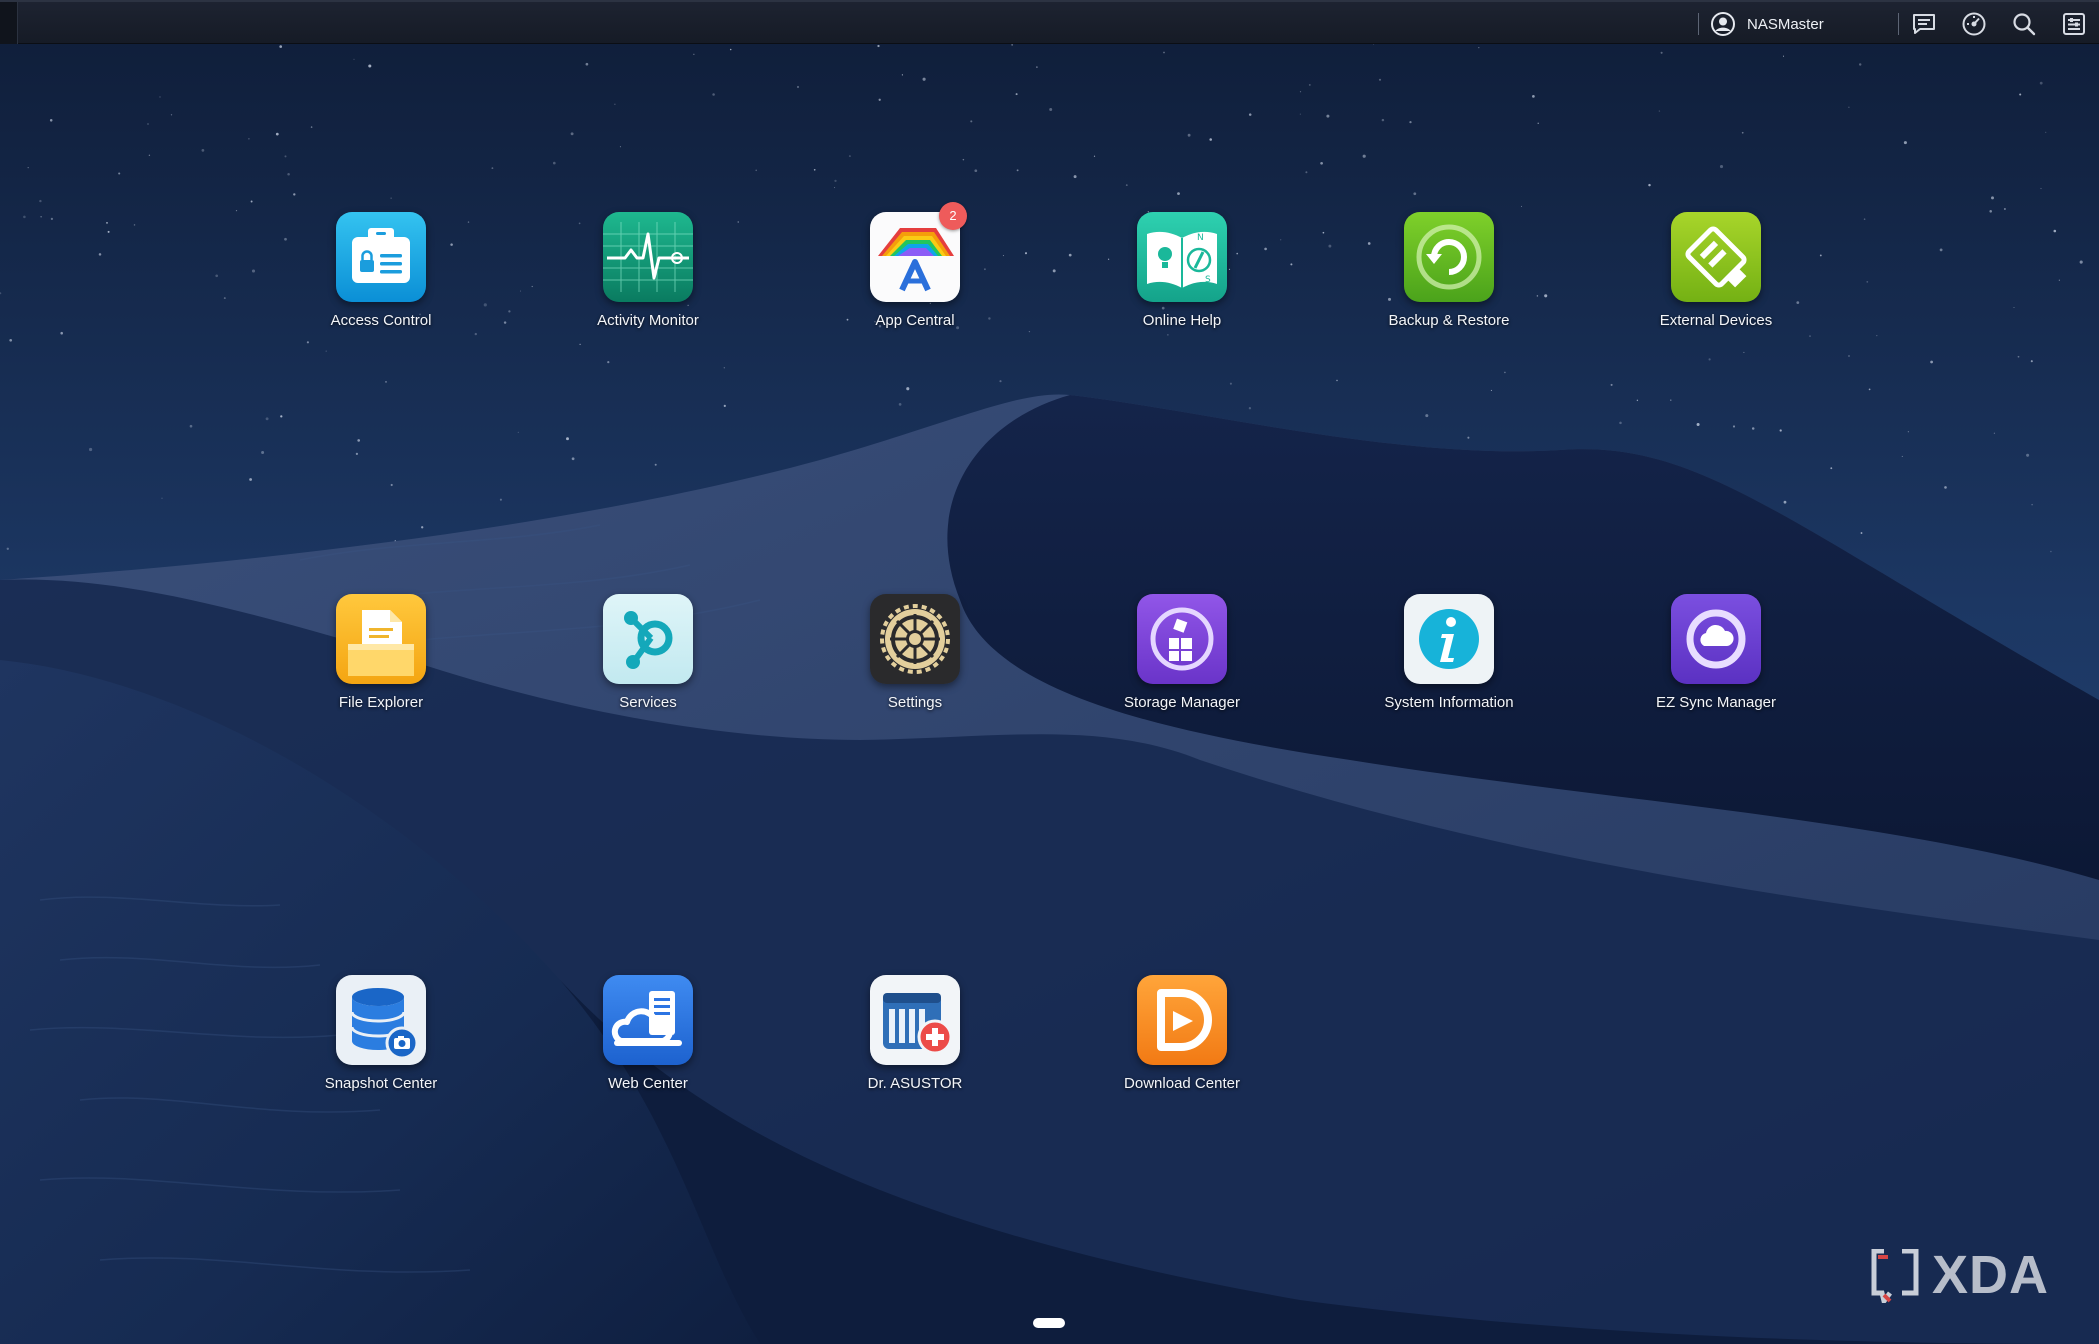 The height and width of the screenshot is (1344, 2099). I want to click on widgets-panel-button, so click(2074, 24).